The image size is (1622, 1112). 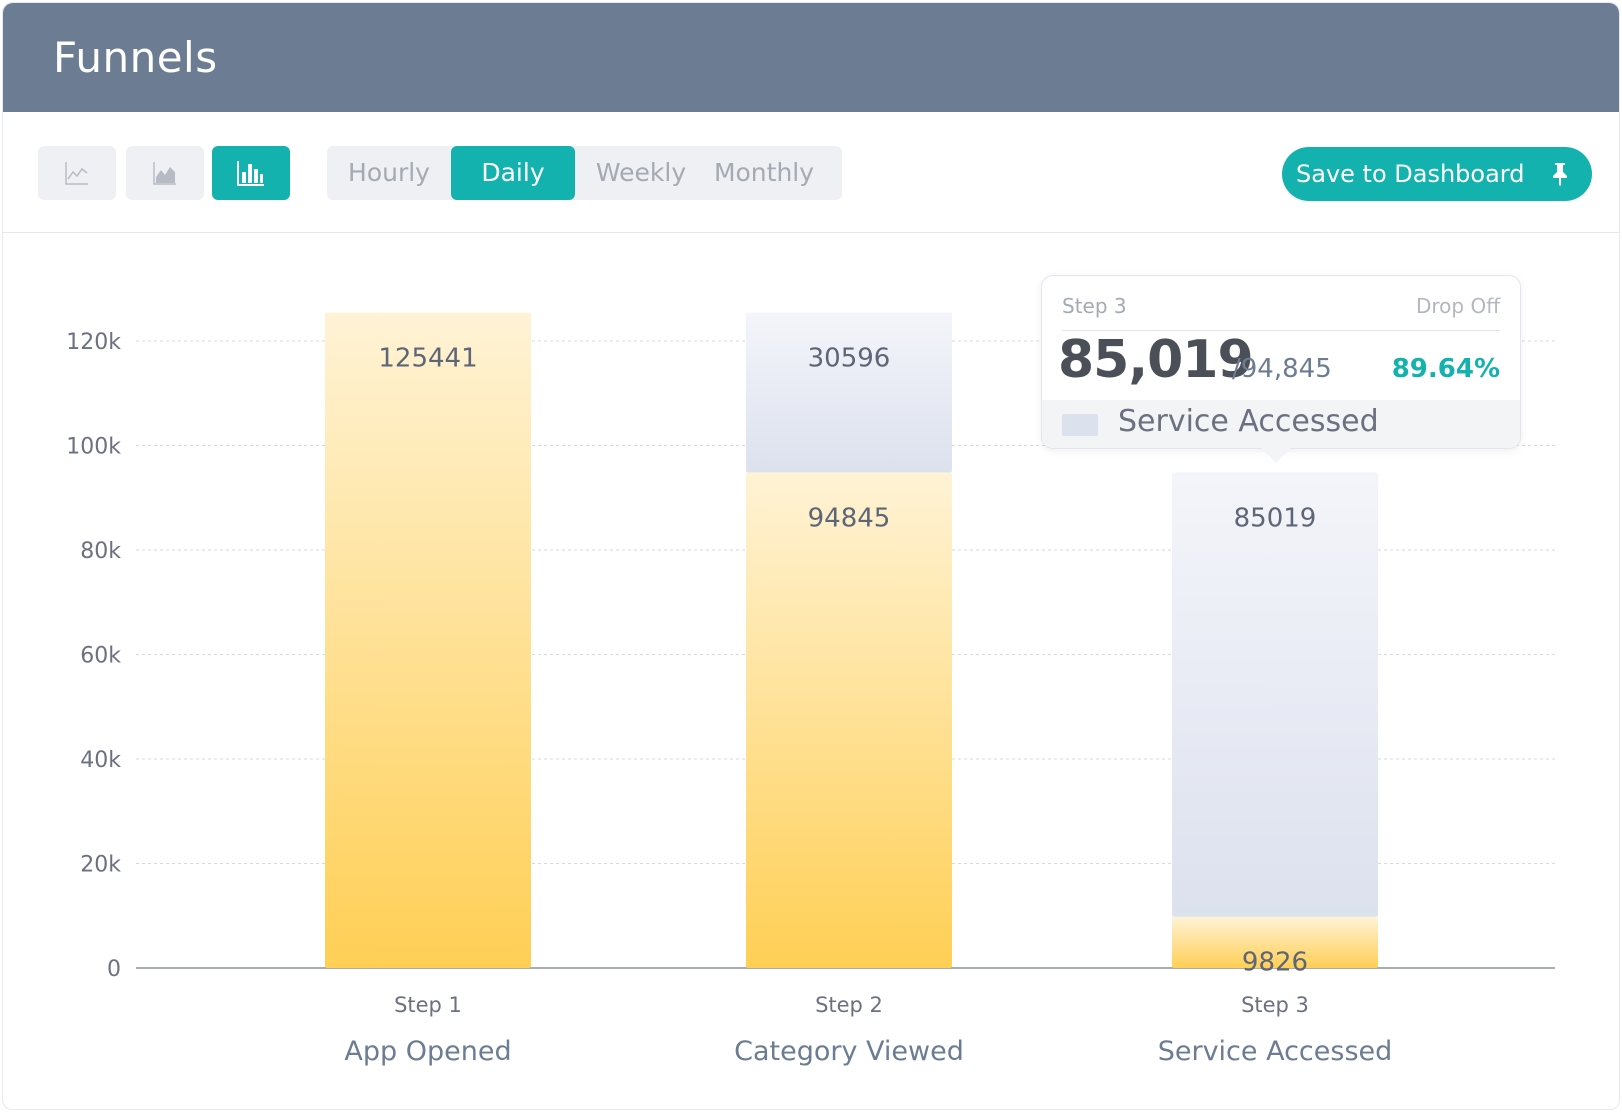 I want to click on y-tick-label: 120k, so click(x=93, y=342).